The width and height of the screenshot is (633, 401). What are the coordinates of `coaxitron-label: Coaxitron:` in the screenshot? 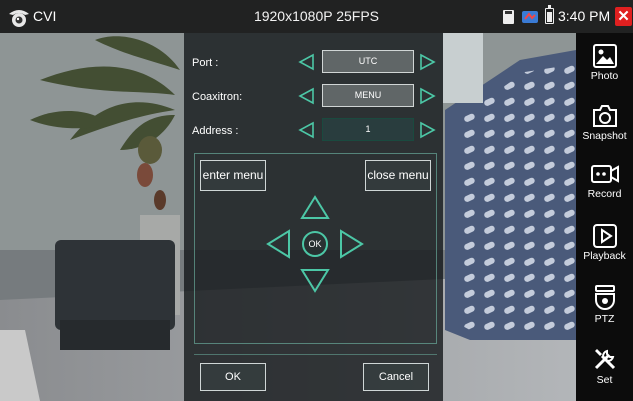 It's located at (217, 97).